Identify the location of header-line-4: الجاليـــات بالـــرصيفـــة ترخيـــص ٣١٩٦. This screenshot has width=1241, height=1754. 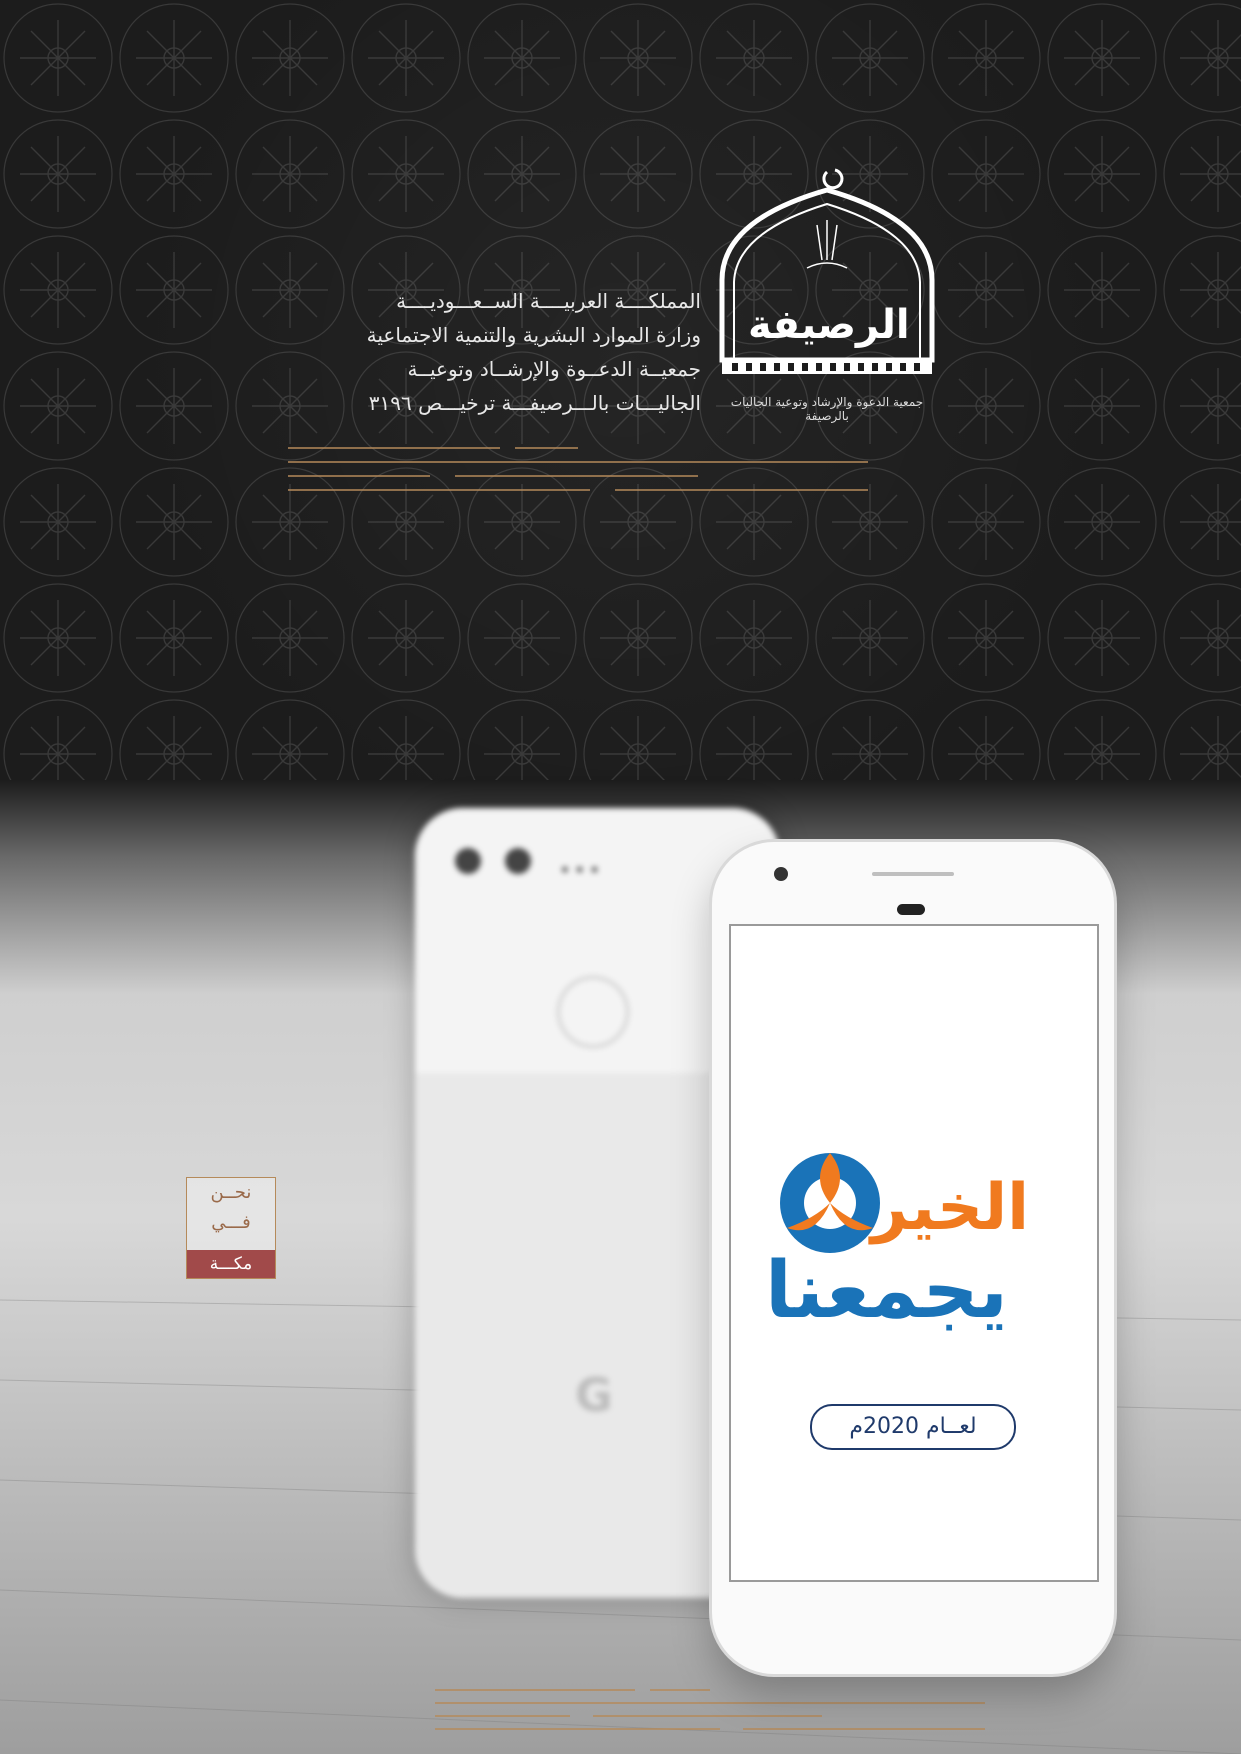
(534, 403).